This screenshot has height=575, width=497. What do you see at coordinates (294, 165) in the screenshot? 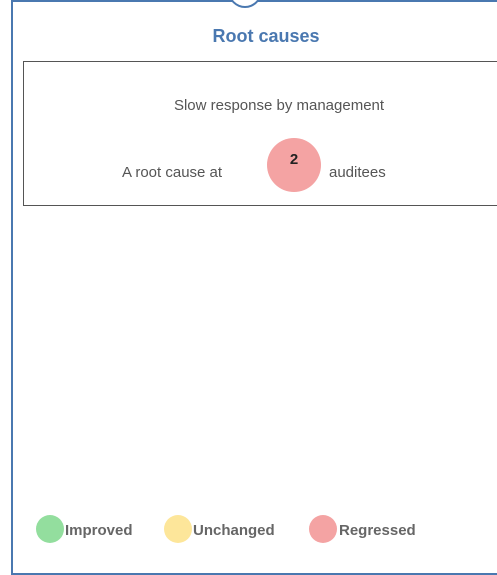
I see `auditee-count-badge: 2` at bounding box center [294, 165].